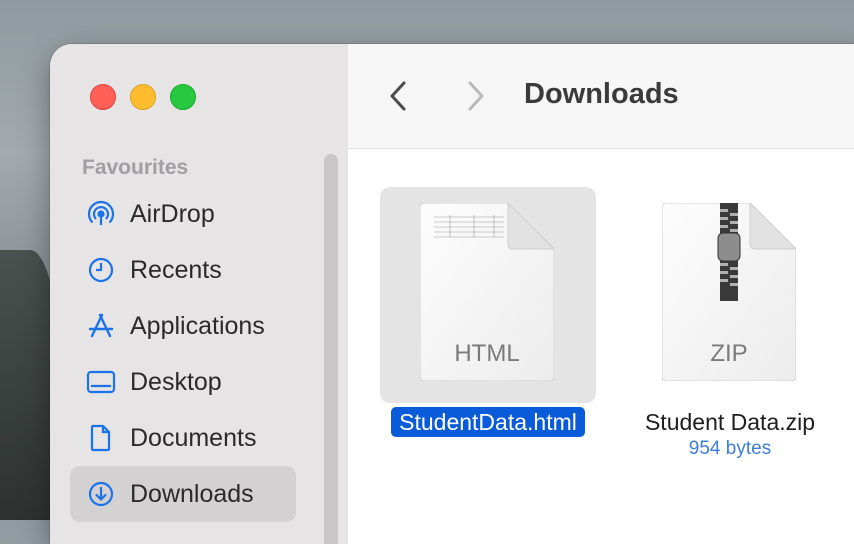 This screenshot has height=544, width=854. I want to click on document-icon, so click(101, 438).